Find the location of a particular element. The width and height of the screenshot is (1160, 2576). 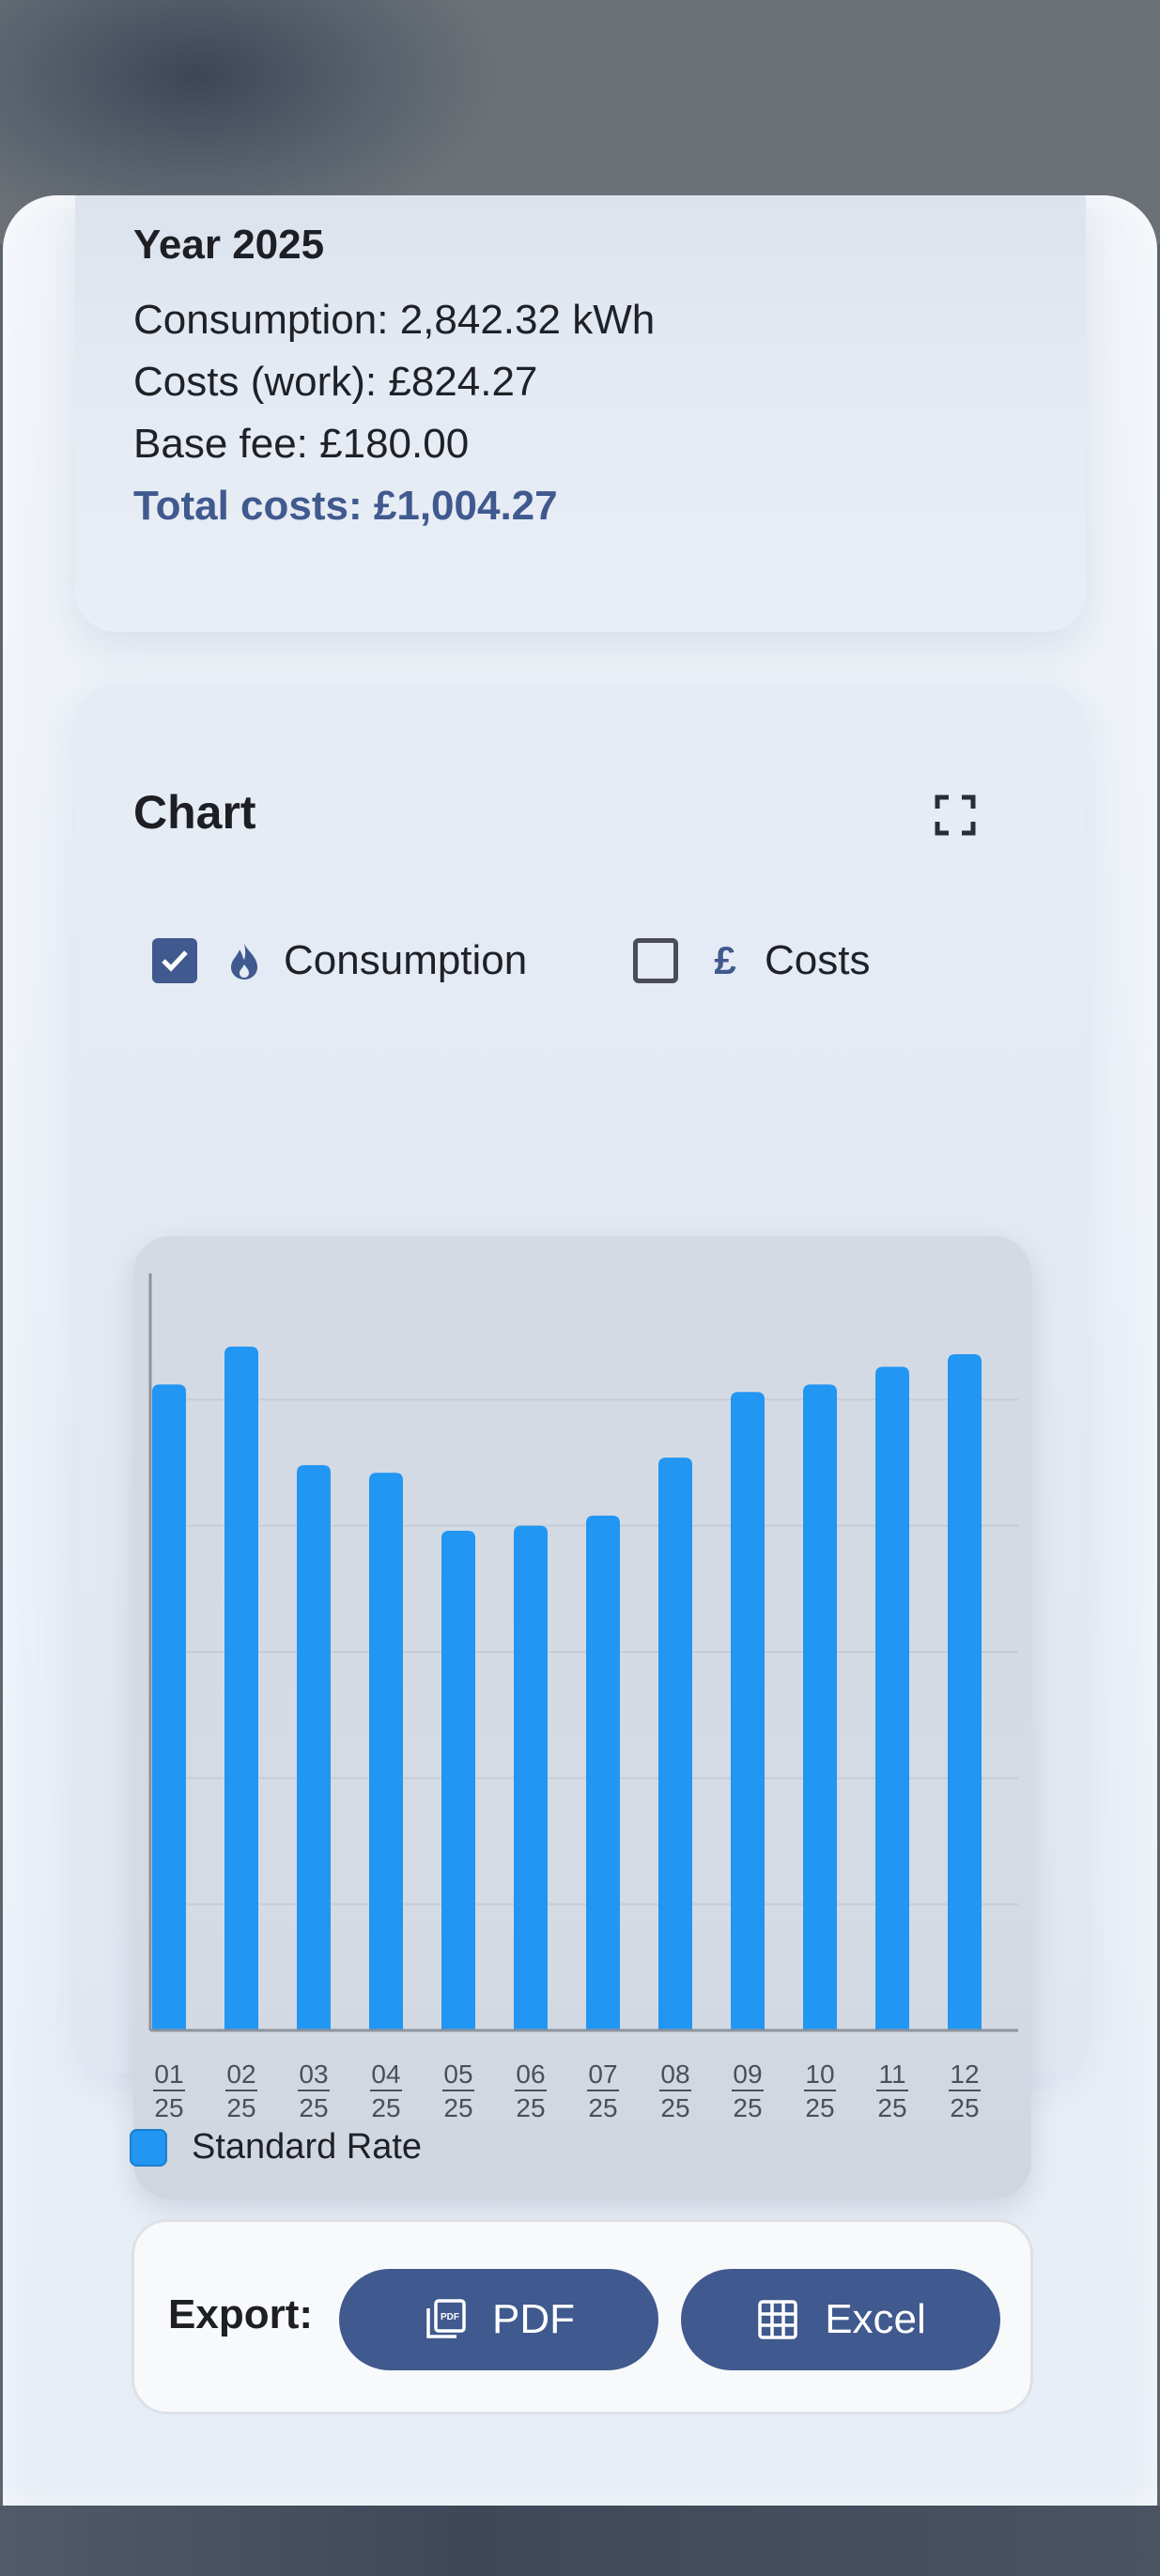

summary-consumption: Consumption: 2,842.32 kWh is located at coordinates (394, 320).